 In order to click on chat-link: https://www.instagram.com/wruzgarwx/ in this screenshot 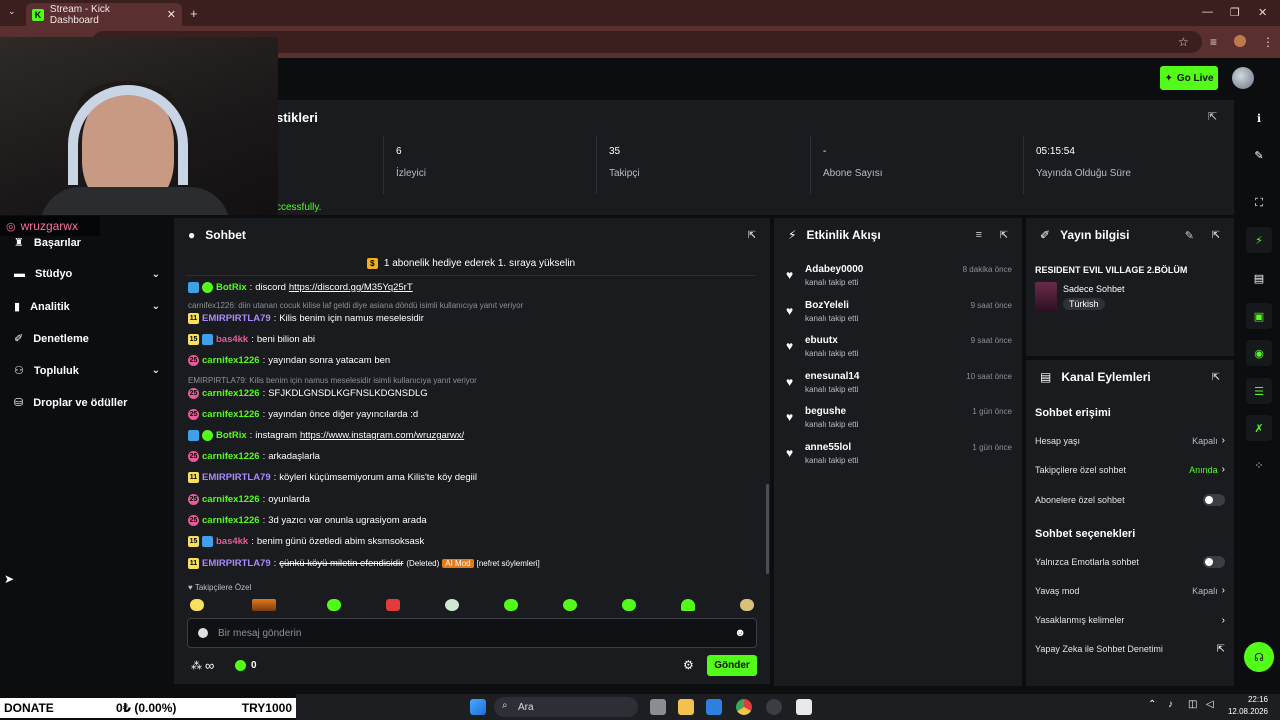, I will do `click(382, 435)`.